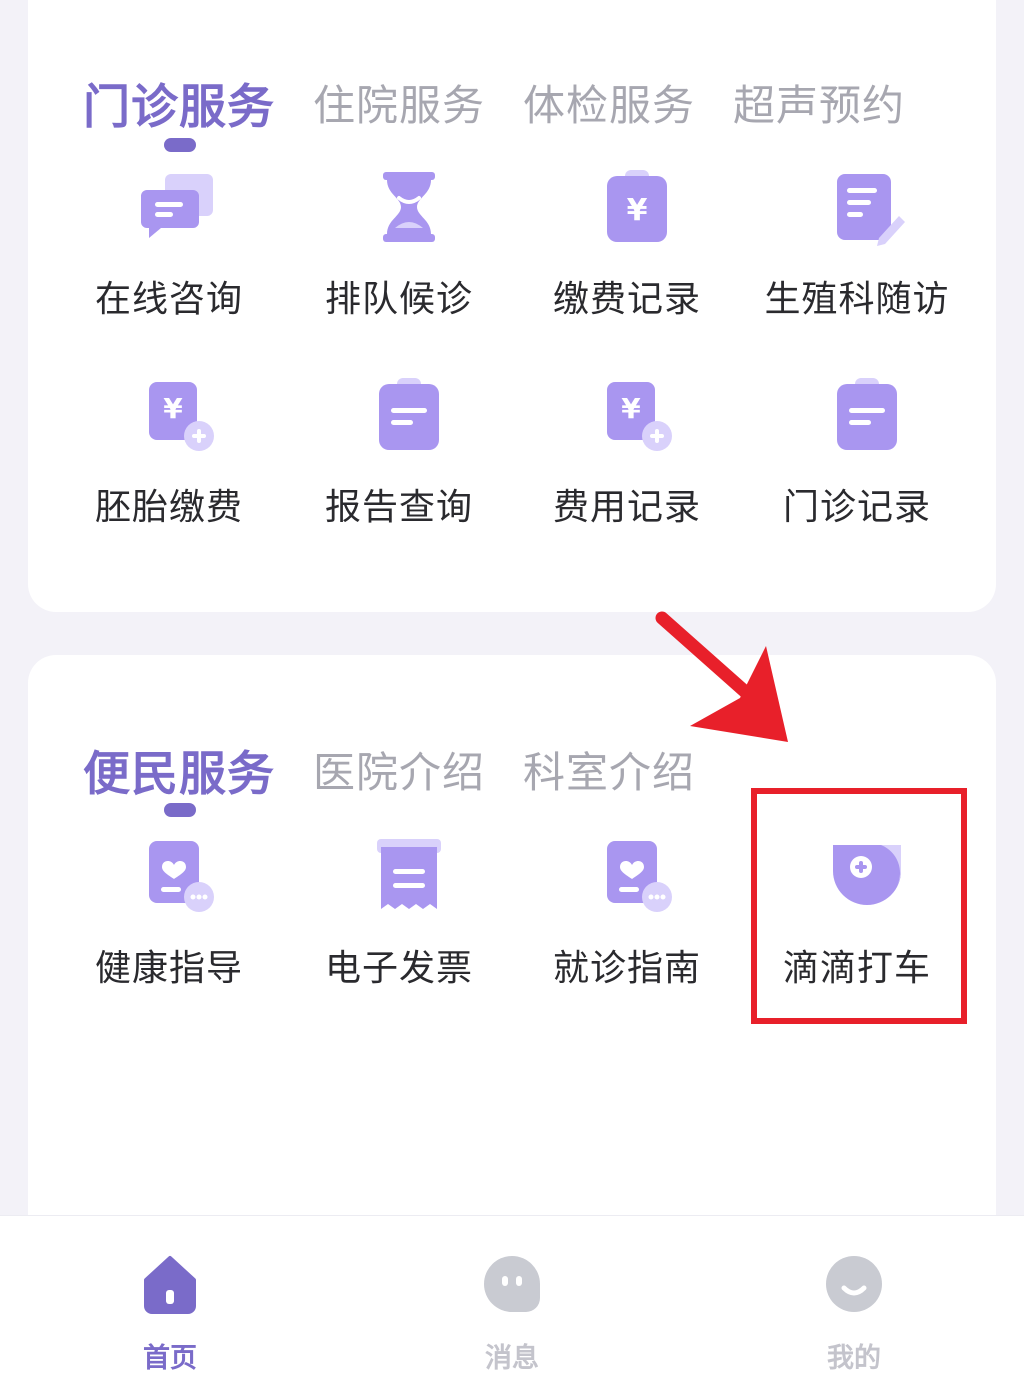  I want to click on grid-item-label: 门诊记录, so click(856, 507).